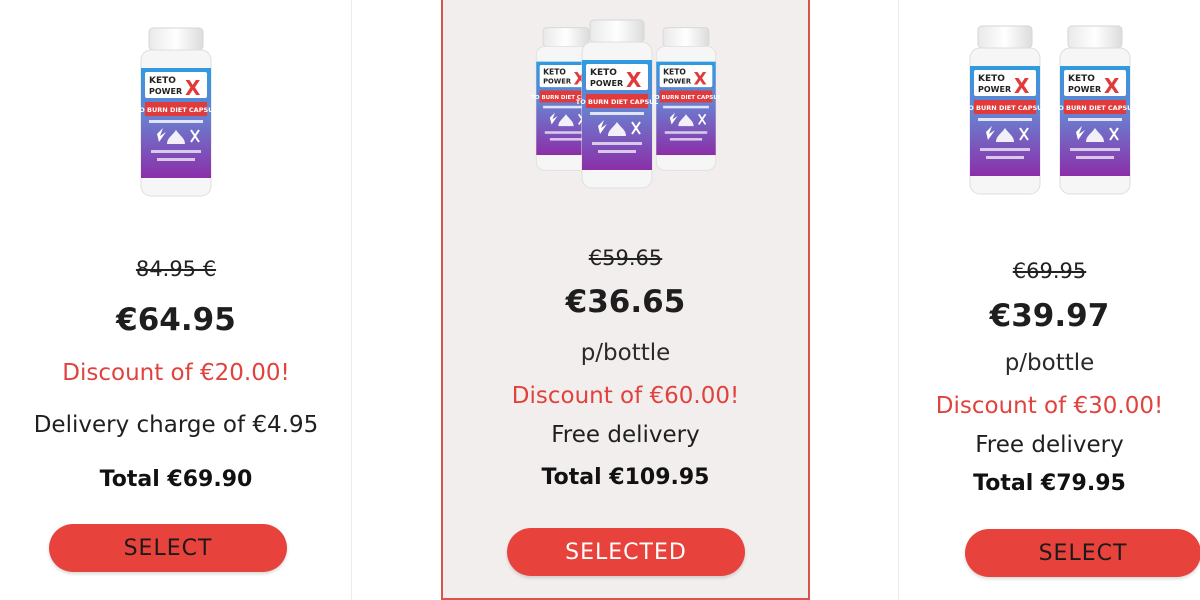 This screenshot has width=1200, height=600. I want to click on old-price: €59.65, so click(625, 258).